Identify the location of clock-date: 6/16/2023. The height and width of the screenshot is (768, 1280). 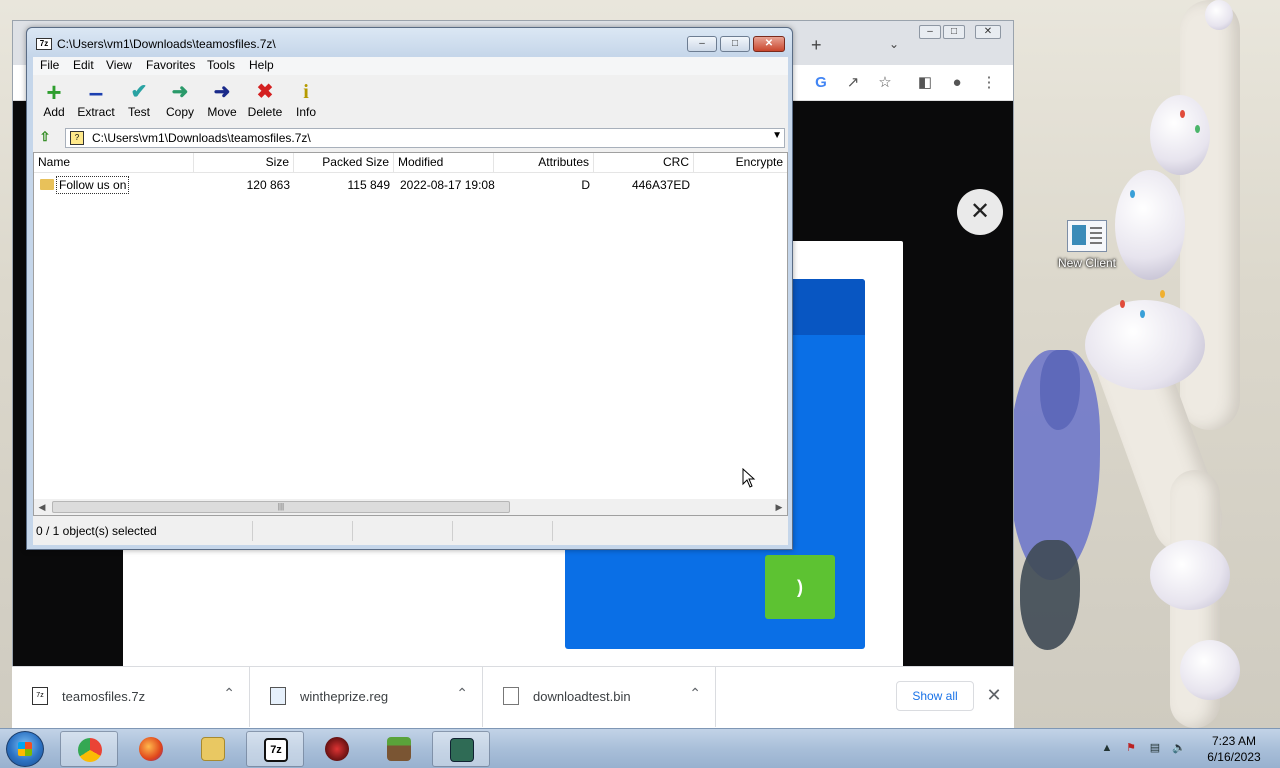
(1234, 757).